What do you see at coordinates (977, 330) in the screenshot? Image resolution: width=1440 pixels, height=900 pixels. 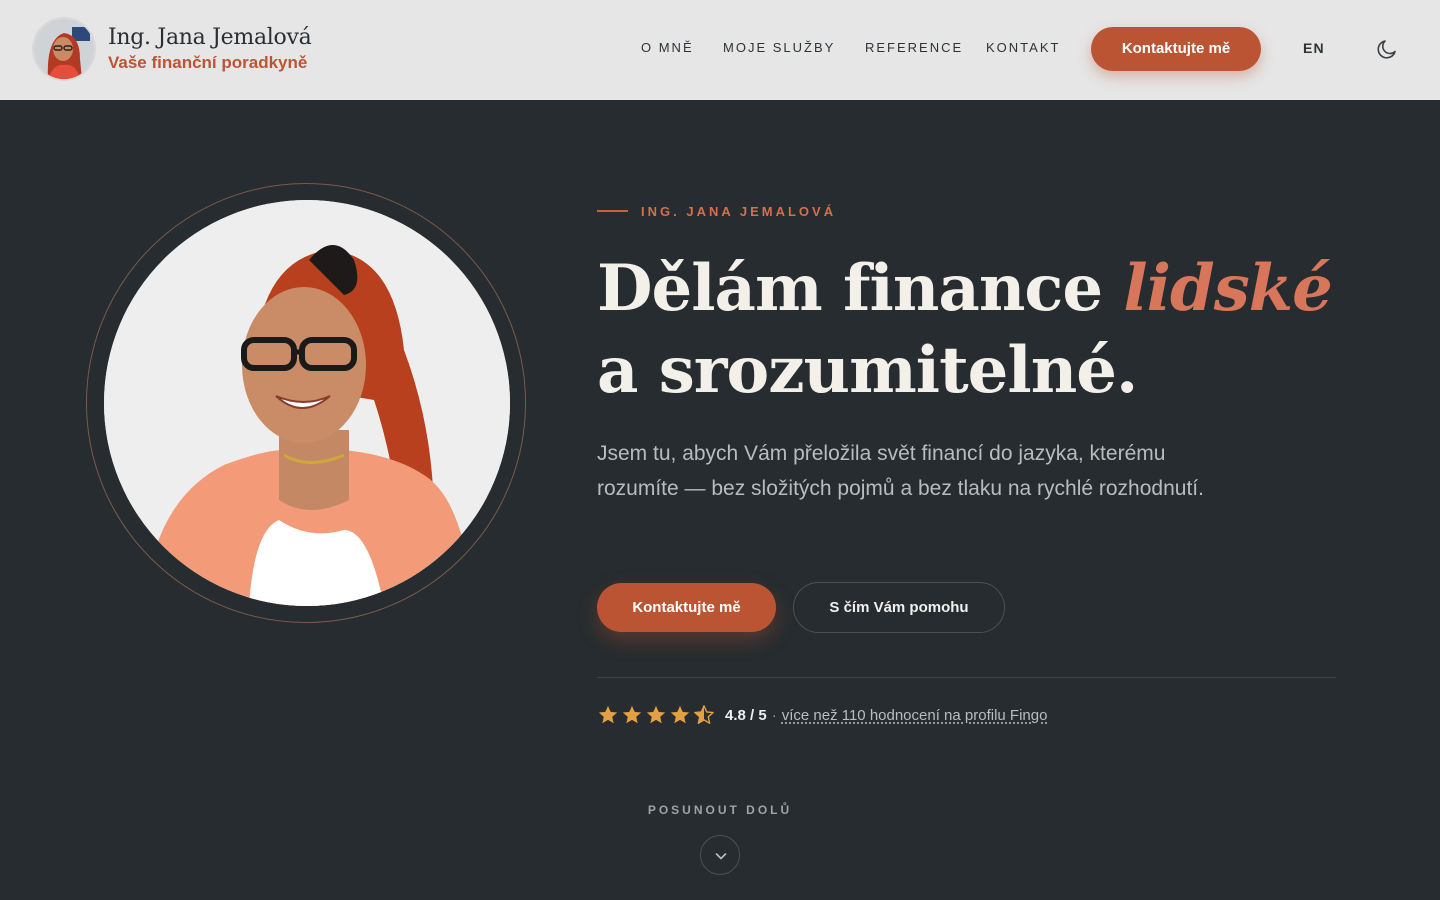 I see `hero-headline: Dělám finance lidské a srozumitelné.` at bounding box center [977, 330].